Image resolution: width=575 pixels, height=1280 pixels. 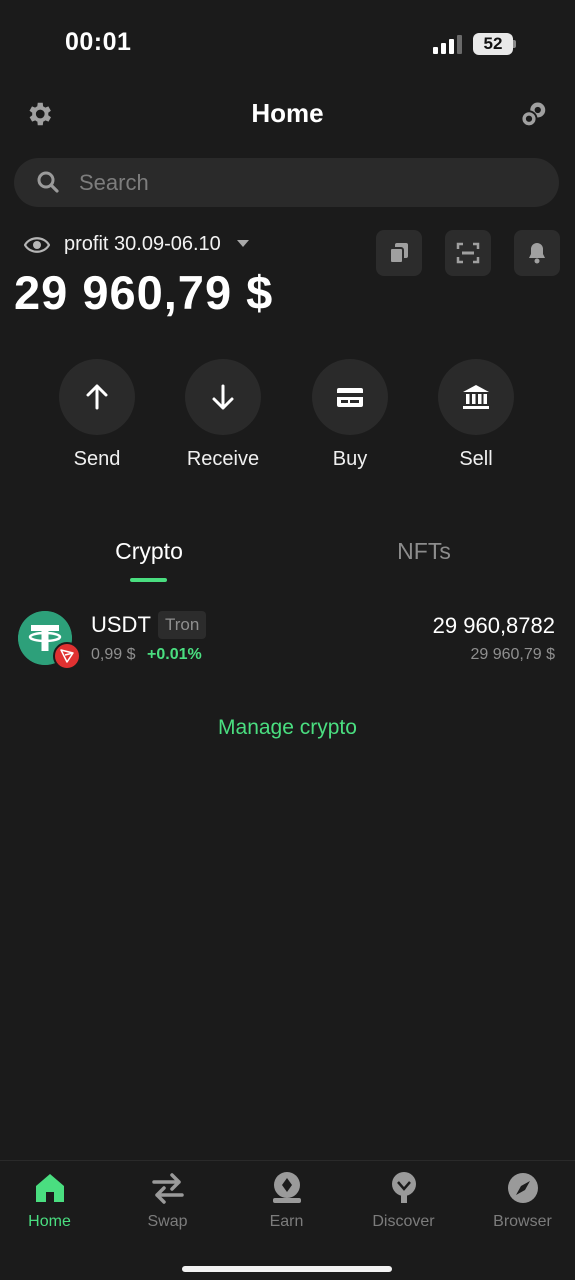 I want to click on battery-icon: 52, so click(x=493, y=44).